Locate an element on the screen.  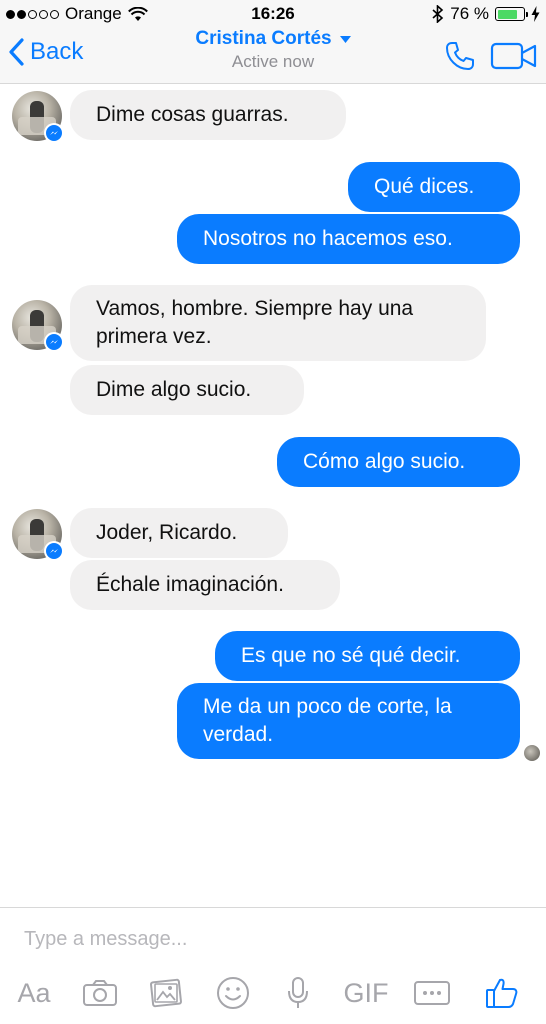
video-camera-icon is located at coordinates (513, 56).